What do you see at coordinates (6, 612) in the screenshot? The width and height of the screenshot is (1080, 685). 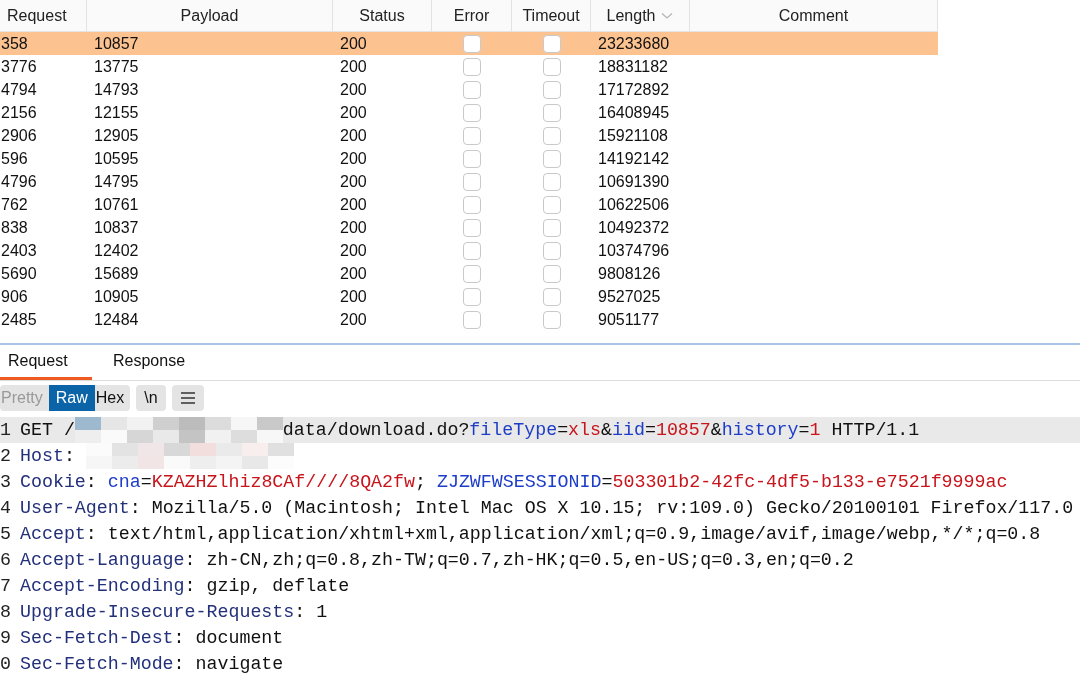 I see `line-number: 8` at bounding box center [6, 612].